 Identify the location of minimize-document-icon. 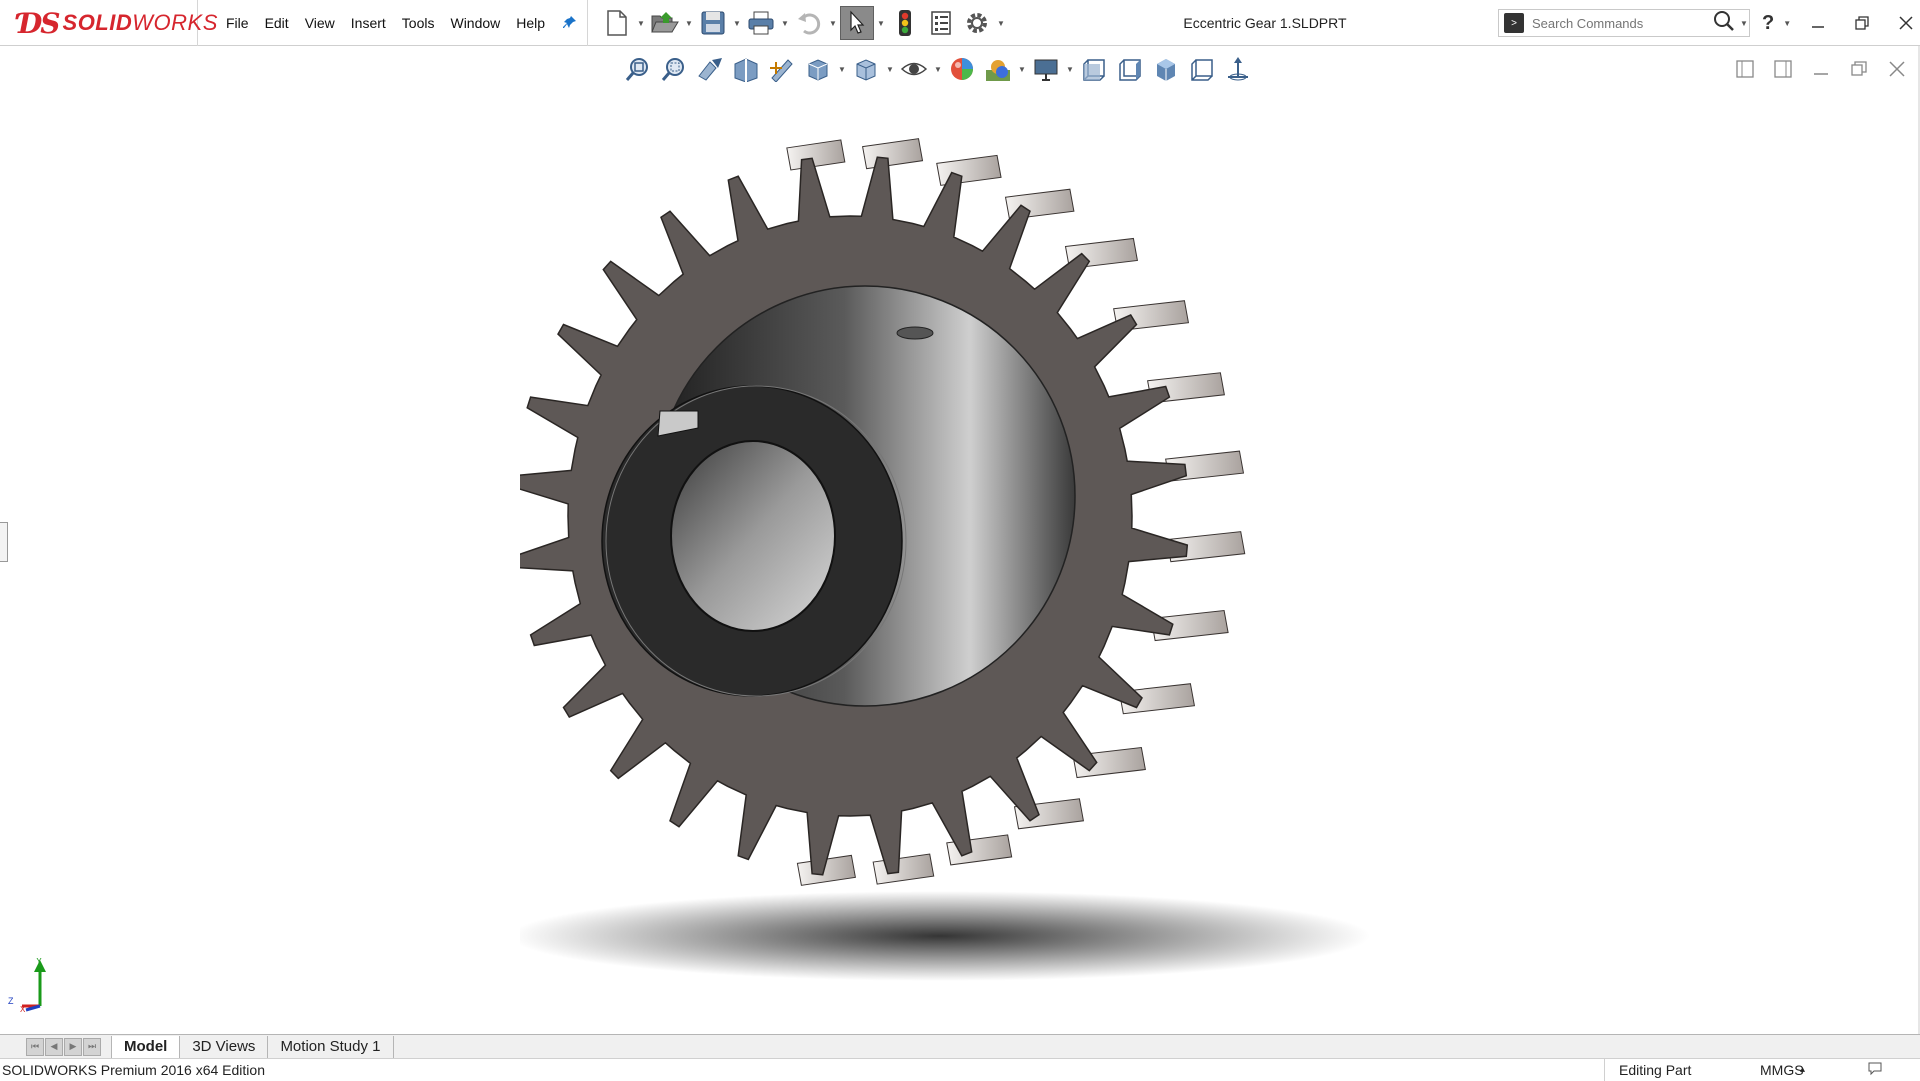
(1821, 69).